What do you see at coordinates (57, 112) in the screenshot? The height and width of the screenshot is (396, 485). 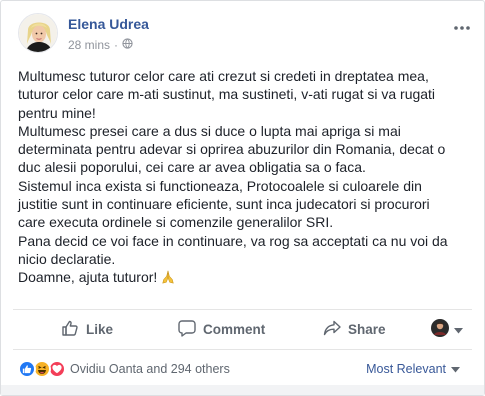 I see `post-line: pentru mine!` at bounding box center [57, 112].